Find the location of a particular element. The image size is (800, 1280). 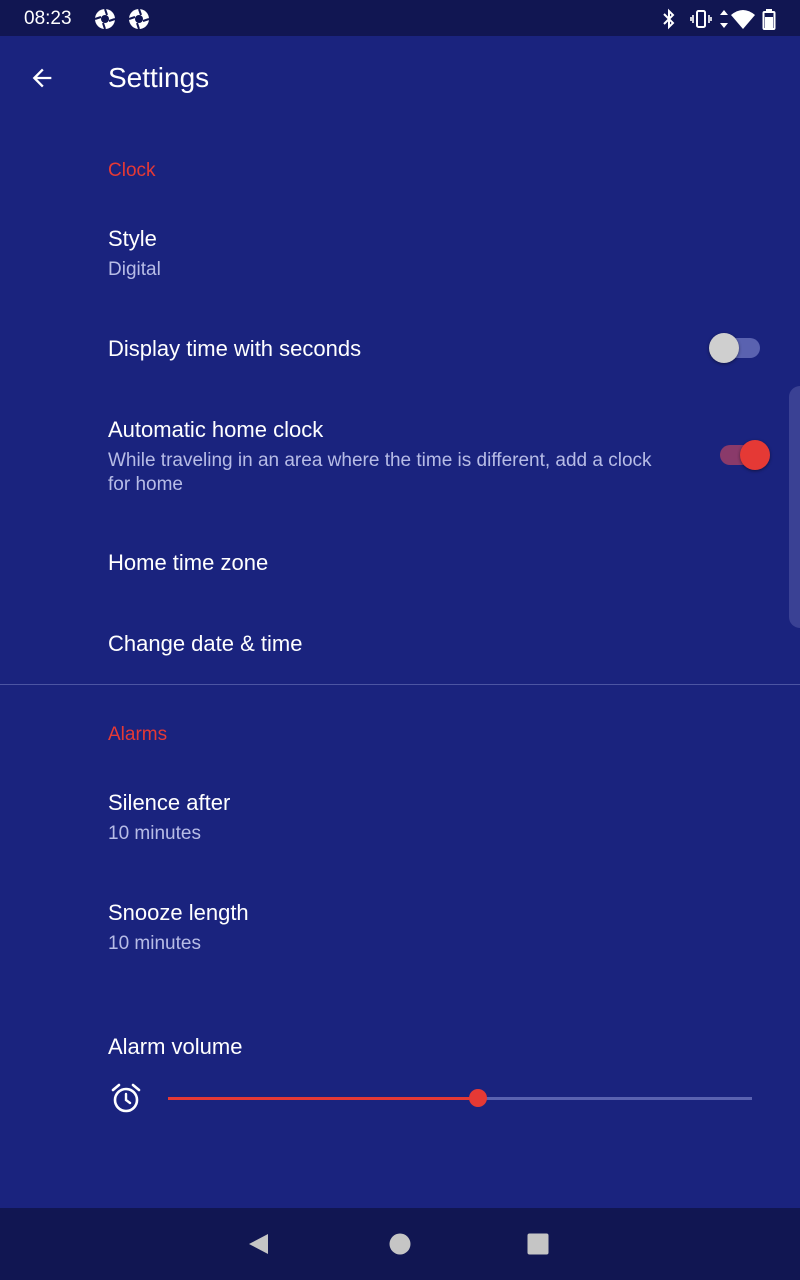

home-circle-icon is located at coordinates (400, 1246).